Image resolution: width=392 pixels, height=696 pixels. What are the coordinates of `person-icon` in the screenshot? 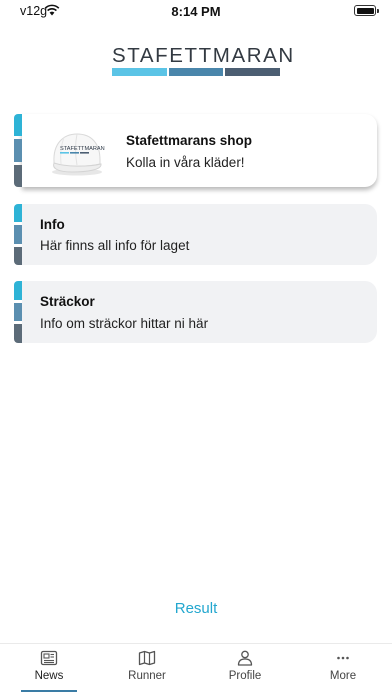 It's located at (245, 658).